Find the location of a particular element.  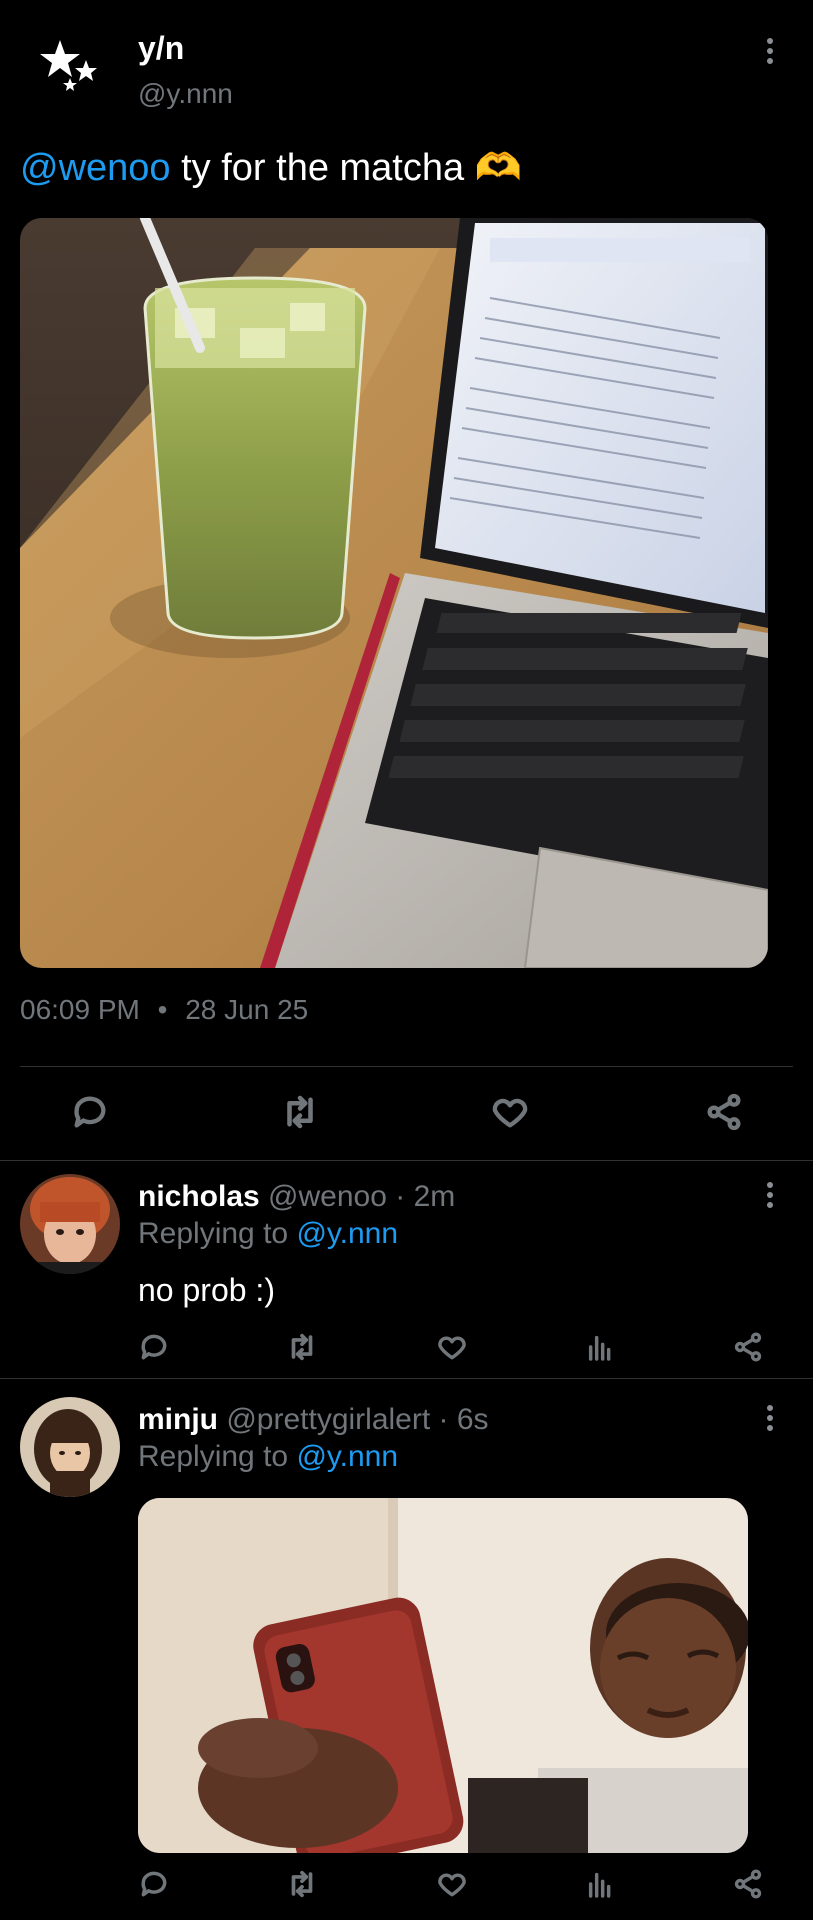

sparkle-stars-icon is located at coordinates (68, 65).